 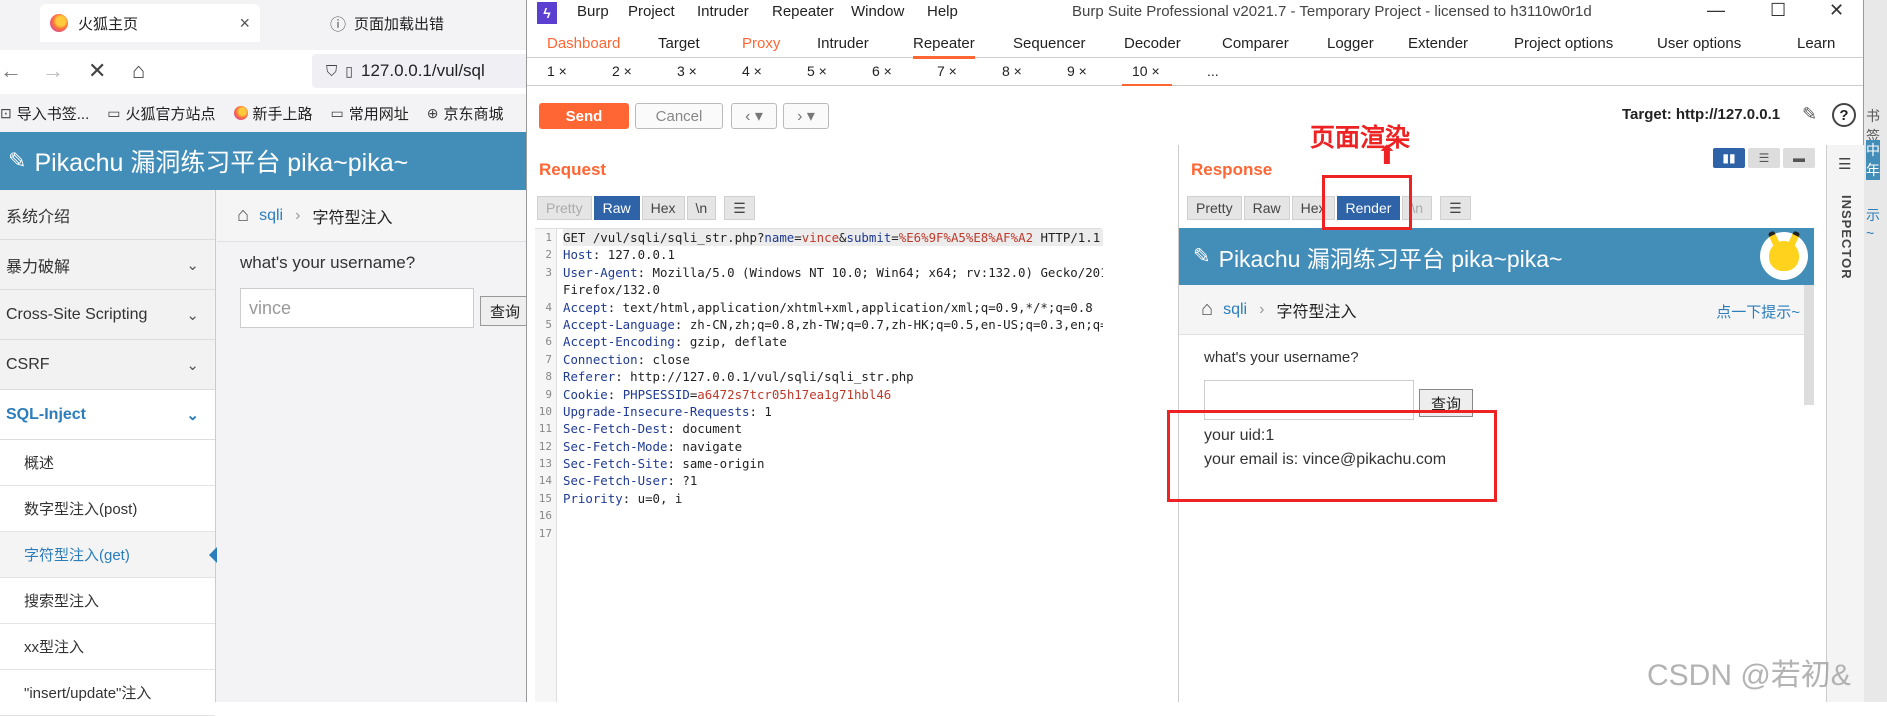 What do you see at coordinates (548, 359) in the screenshot?
I see `line-number: 7` at bounding box center [548, 359].